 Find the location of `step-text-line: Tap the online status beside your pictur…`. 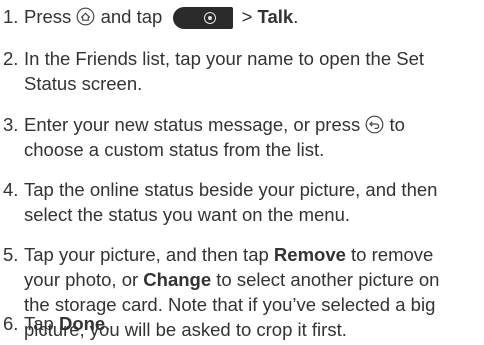

step-text-line: Tap the online status beside your pictur… is located at coordinates (231, 189).